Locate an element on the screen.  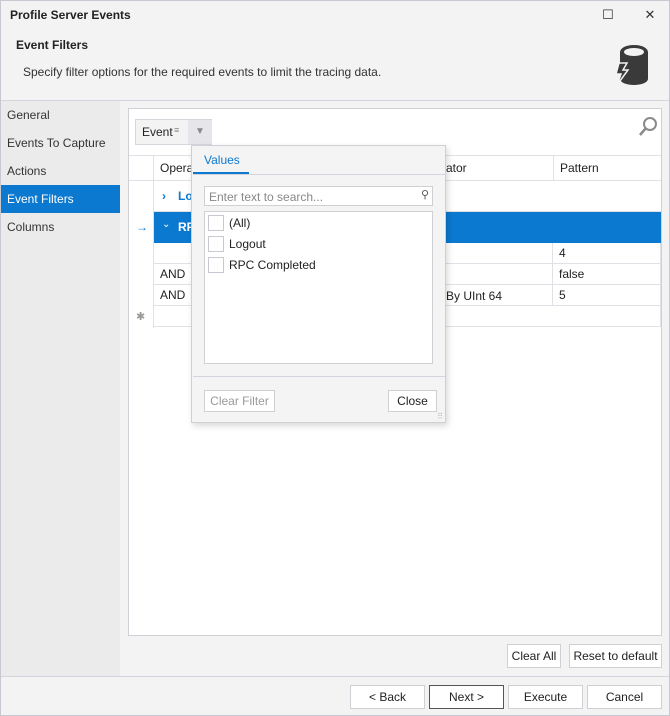
chevron-down-icon: ⌄ is located at coordinates (166, 224).